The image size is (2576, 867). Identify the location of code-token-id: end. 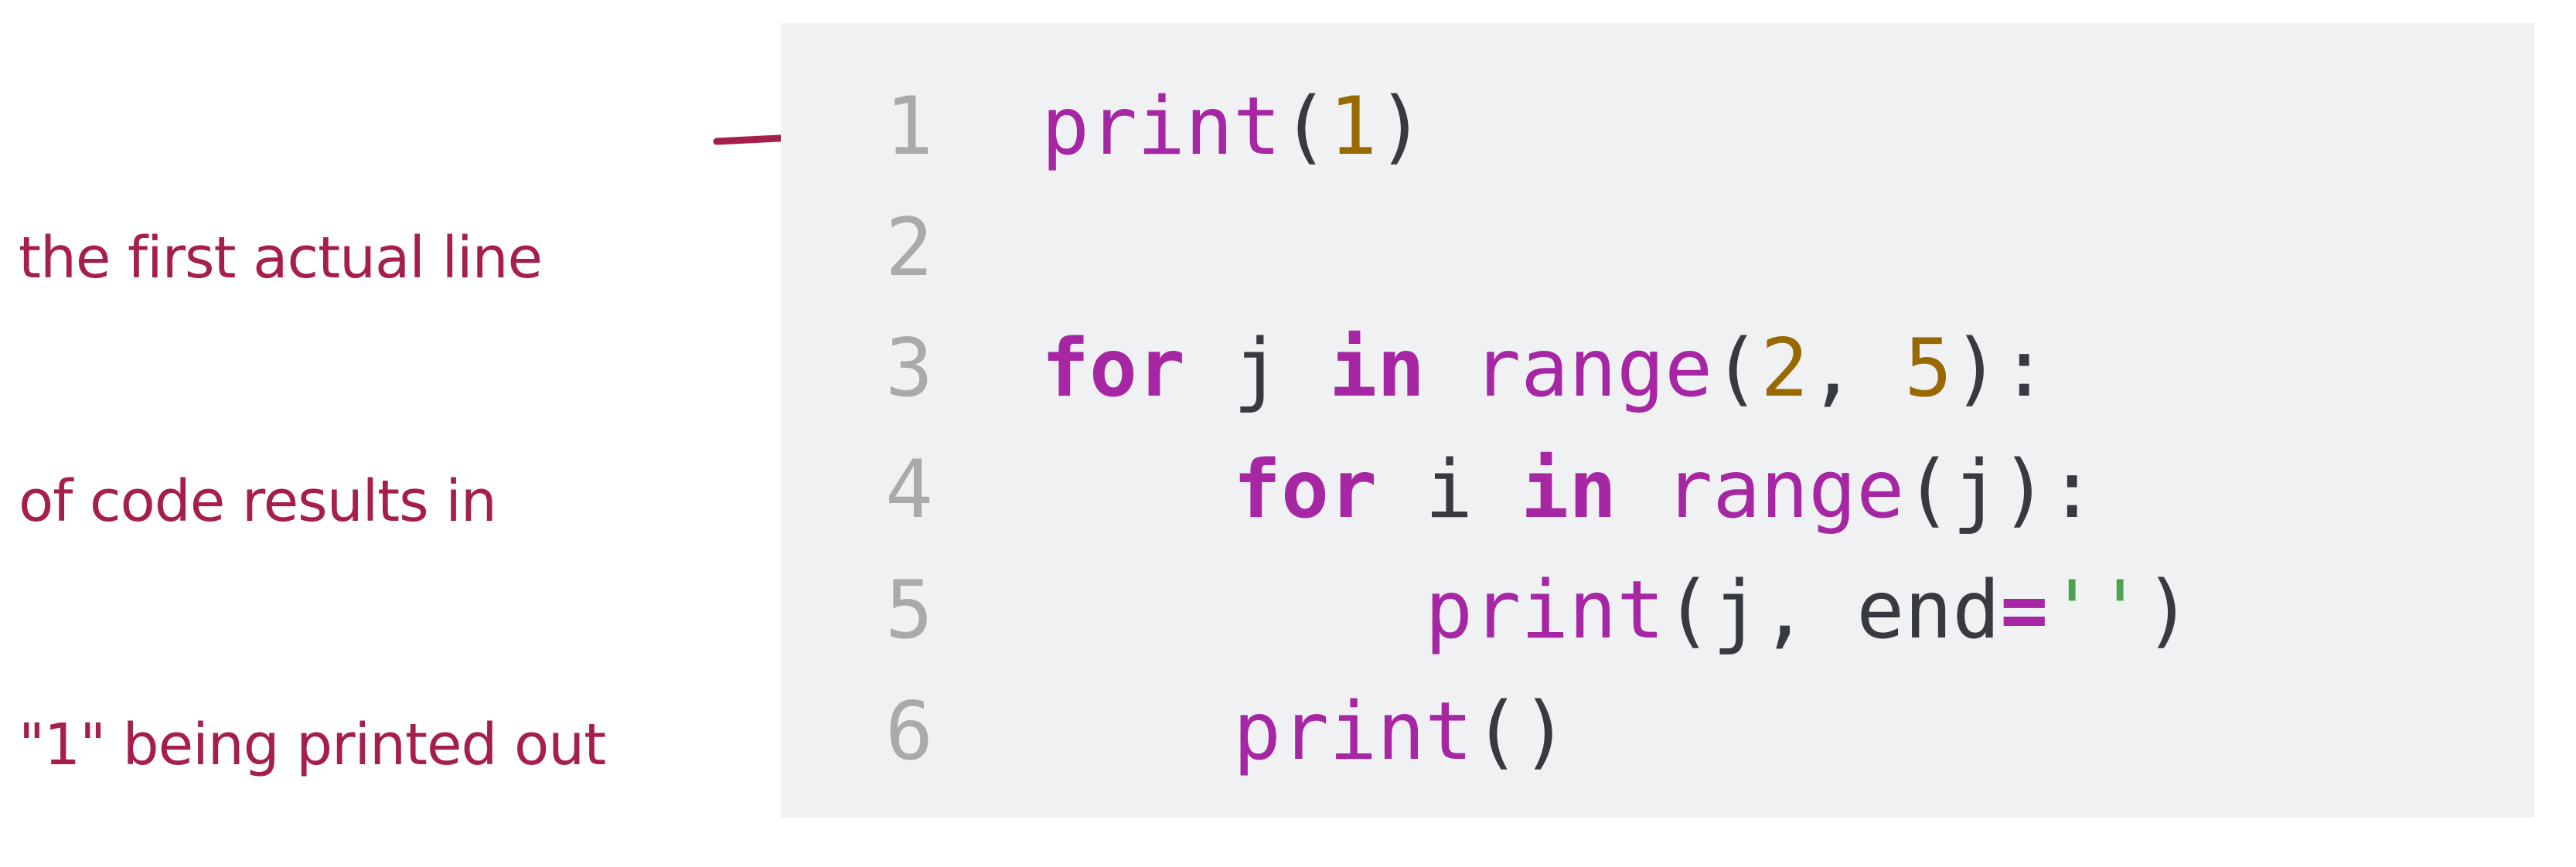
(1928, 611).